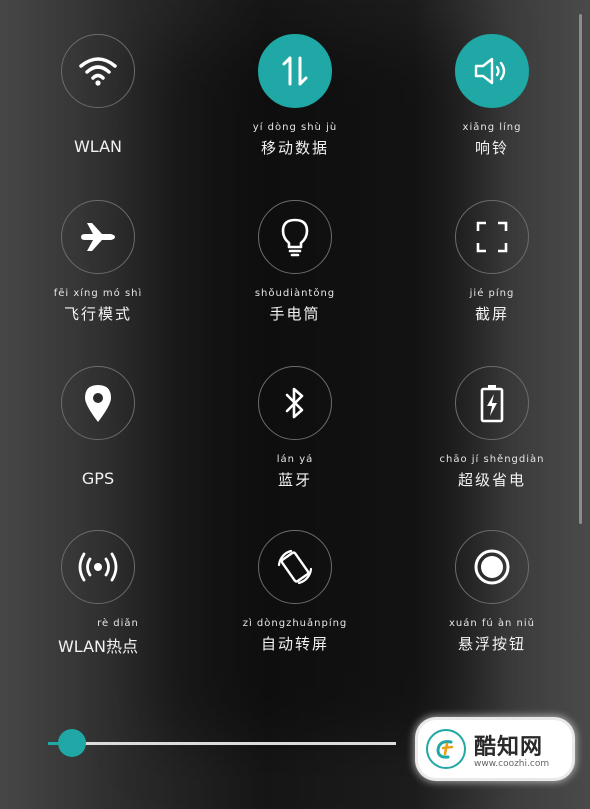 This screenshot has width=590, height=809. I want to click on tile-label: 截屏, so click(491, 314).